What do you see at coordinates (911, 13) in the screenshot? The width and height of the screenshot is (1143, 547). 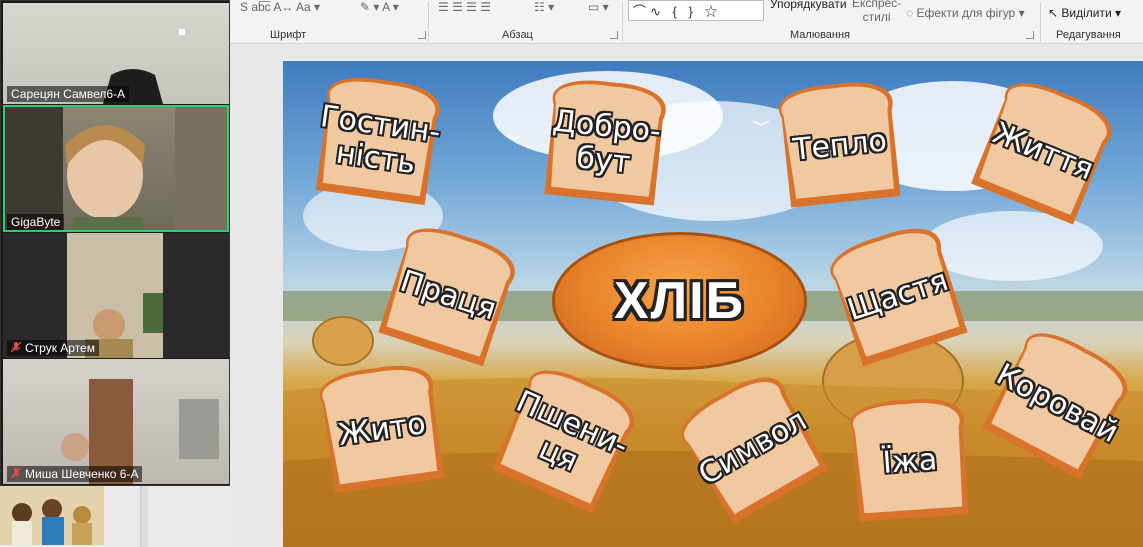 I see `shape-effects-icon: ◌` at bounding box center [911, 13].